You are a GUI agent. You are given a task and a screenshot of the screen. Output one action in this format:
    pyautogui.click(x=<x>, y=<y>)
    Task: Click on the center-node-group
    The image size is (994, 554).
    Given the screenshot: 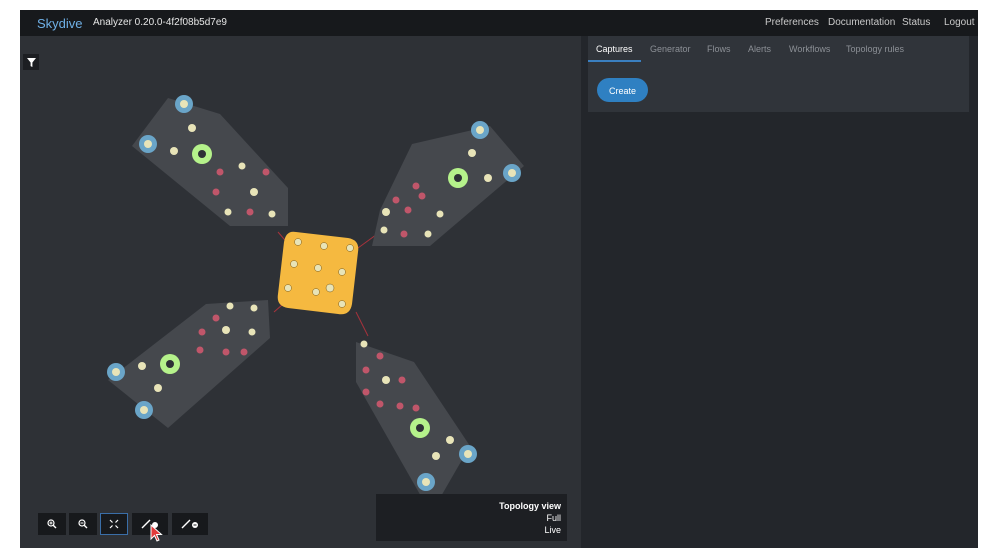 What is the action you would take?
    pyautogui.click(x=318, y=273)
    